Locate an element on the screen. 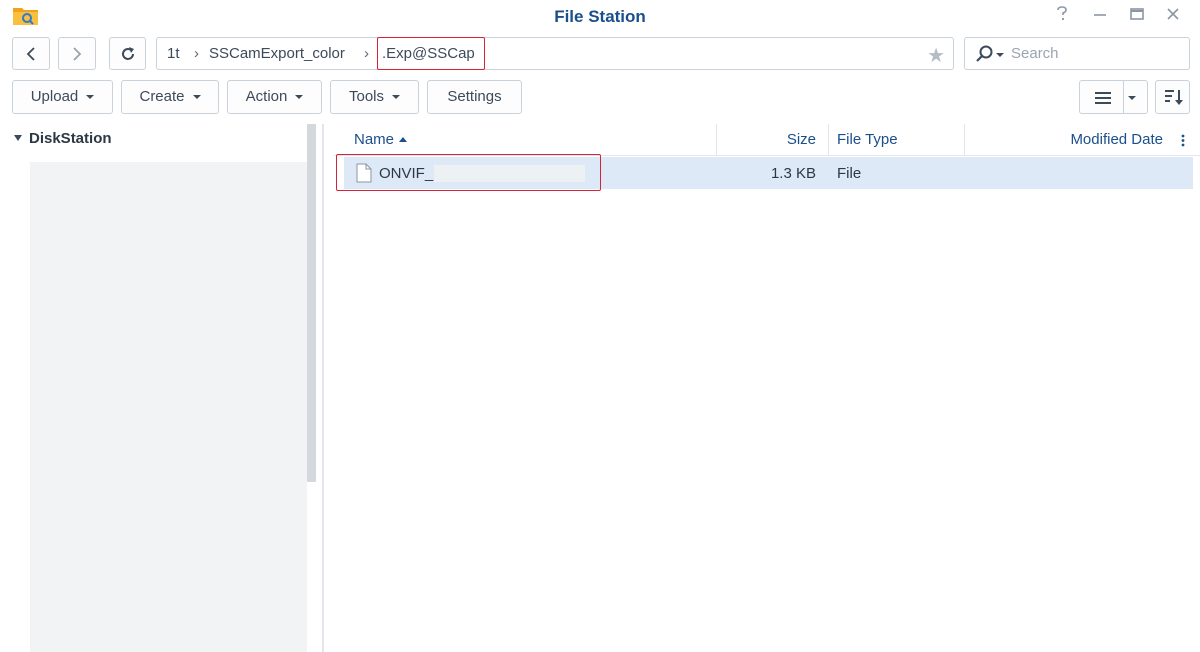 The height and width of the screenshot is (652, 1200). view-mode-button is located at coordinates (1101, 97).